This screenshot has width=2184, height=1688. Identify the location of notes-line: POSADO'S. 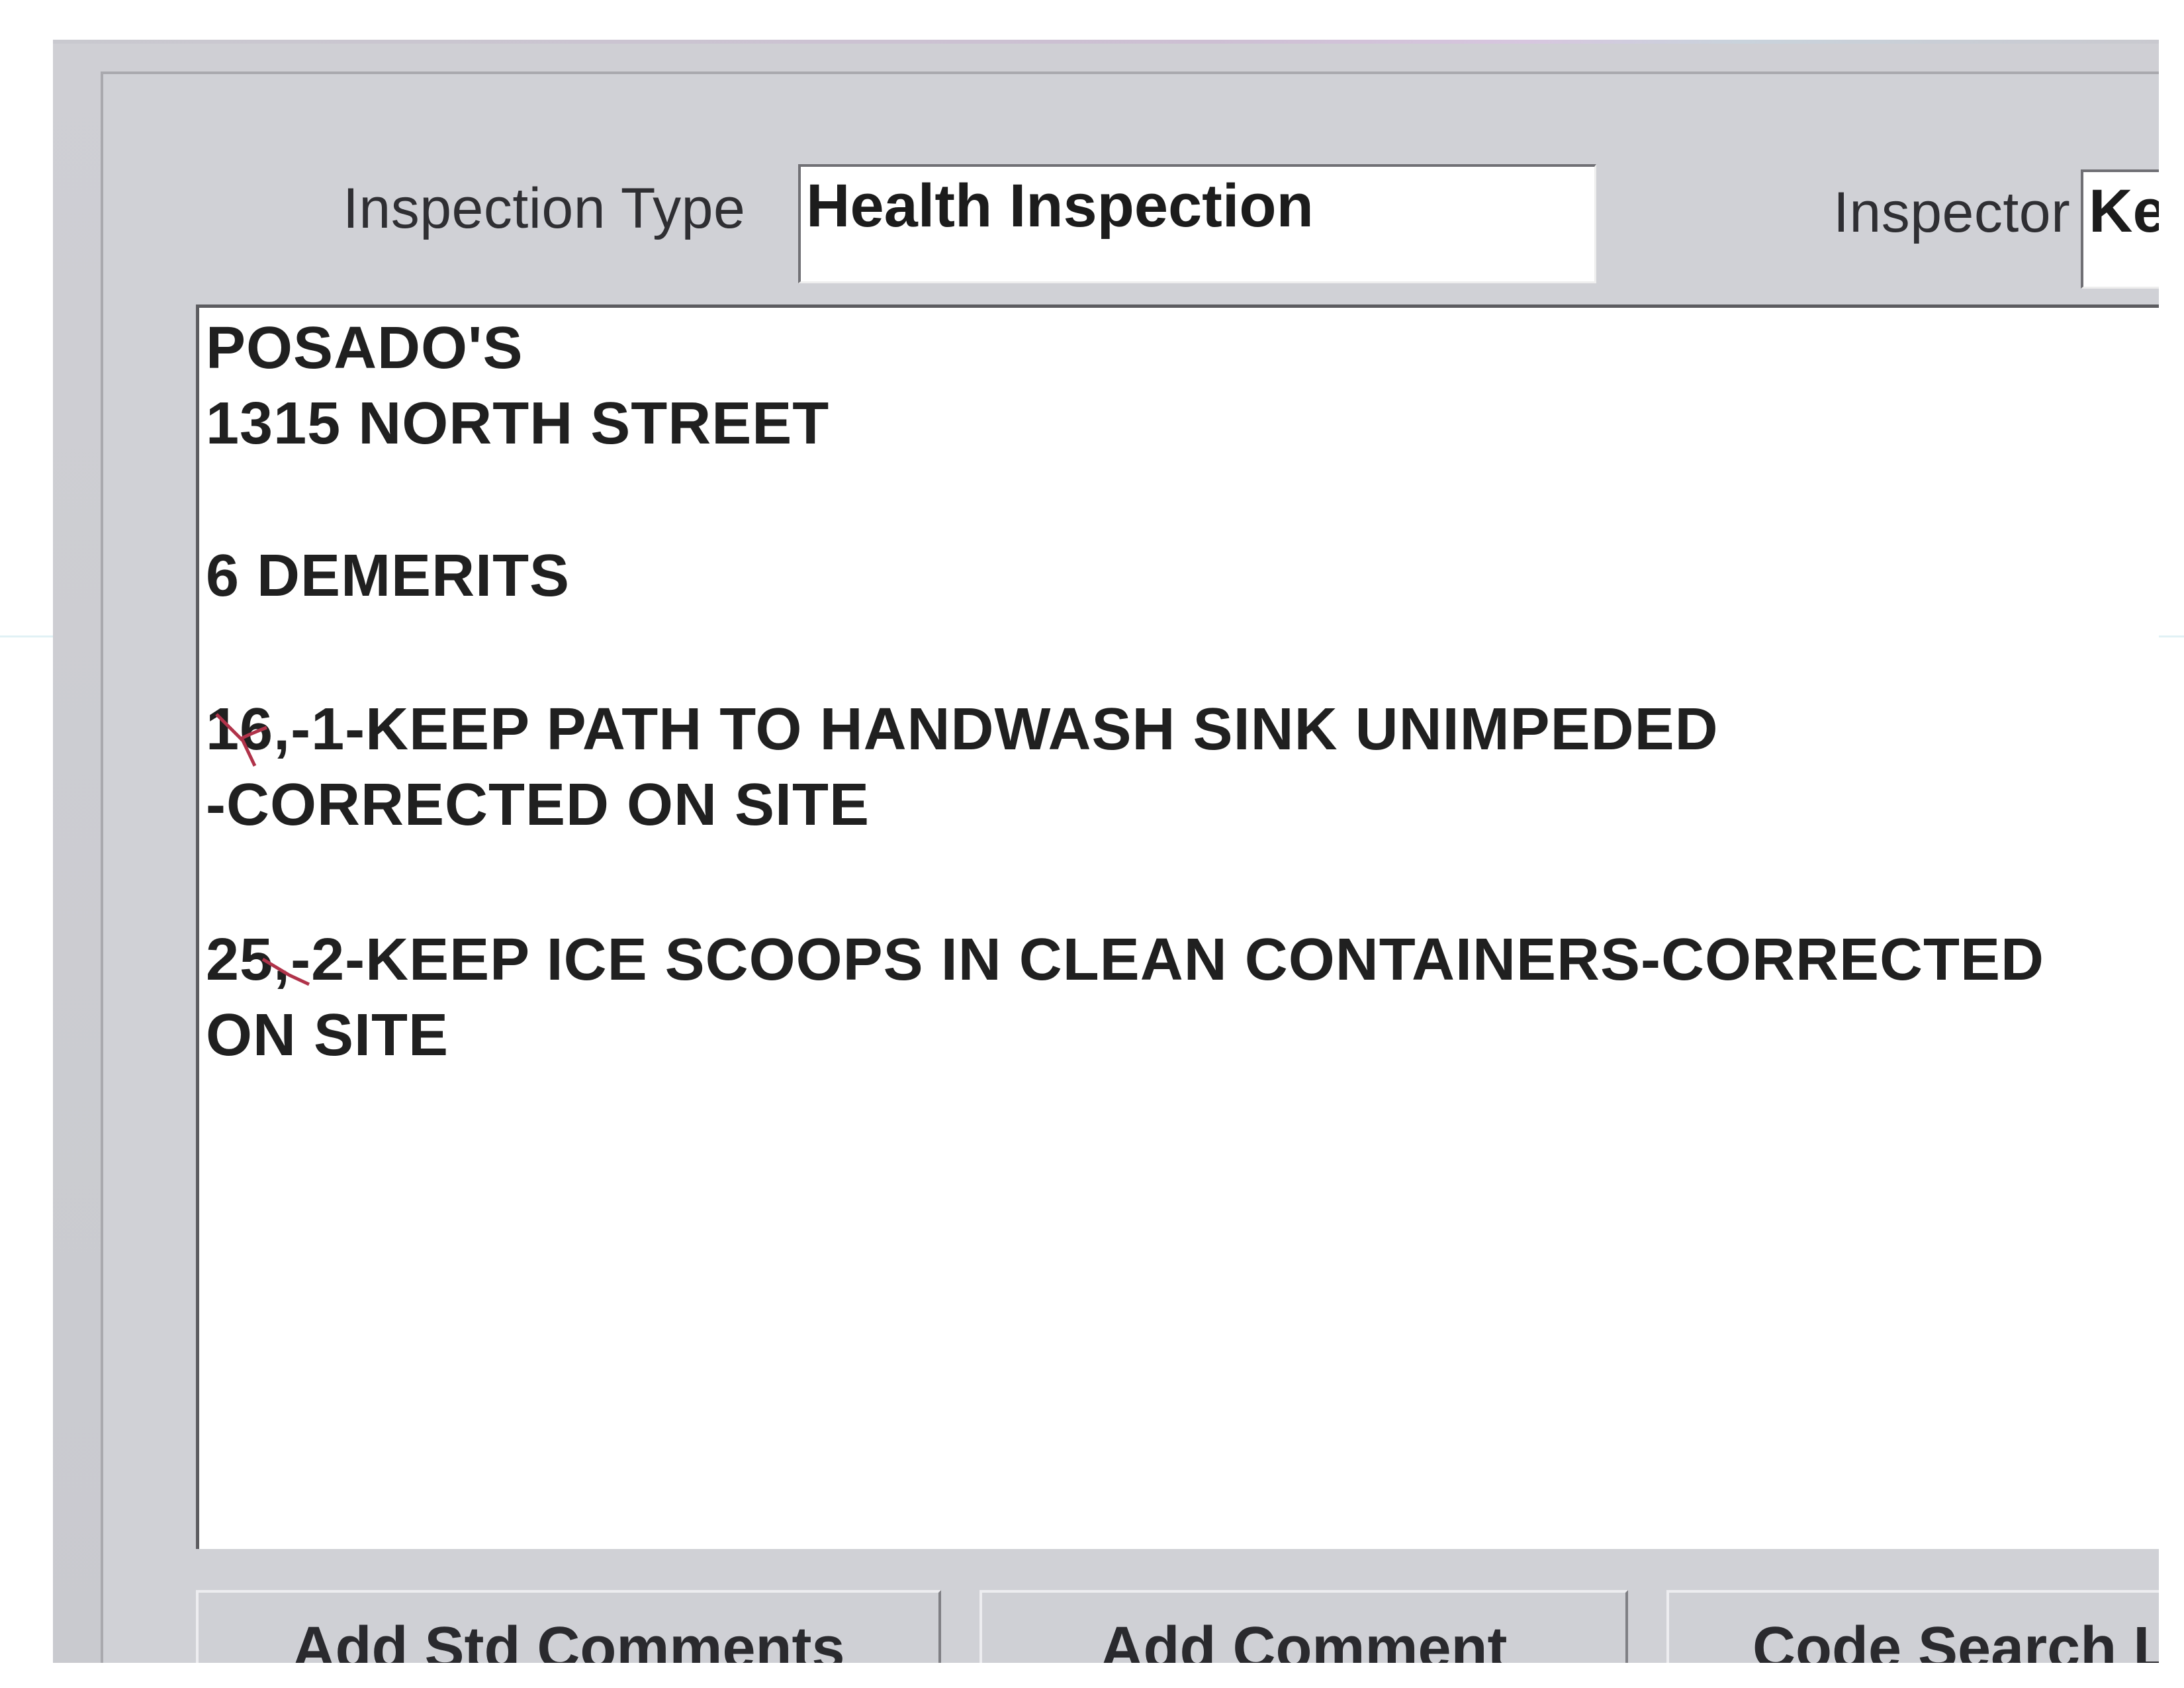
(365, 348).